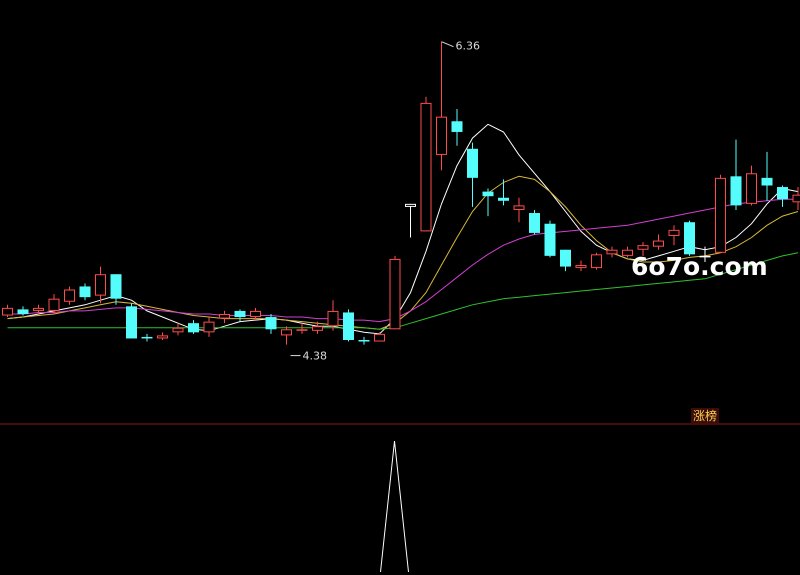  I want to click on signal-badge: 涨榜, so click(705, 415).